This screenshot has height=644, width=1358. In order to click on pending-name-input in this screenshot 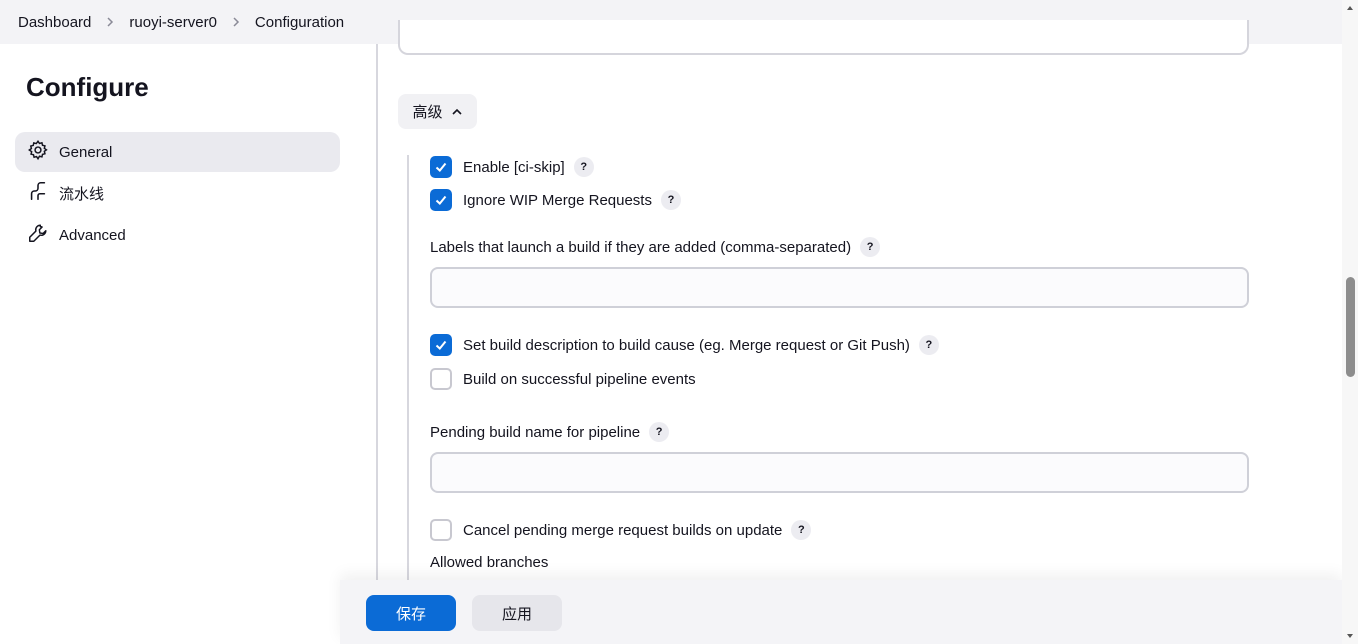, I will do `click(839, 472)`.